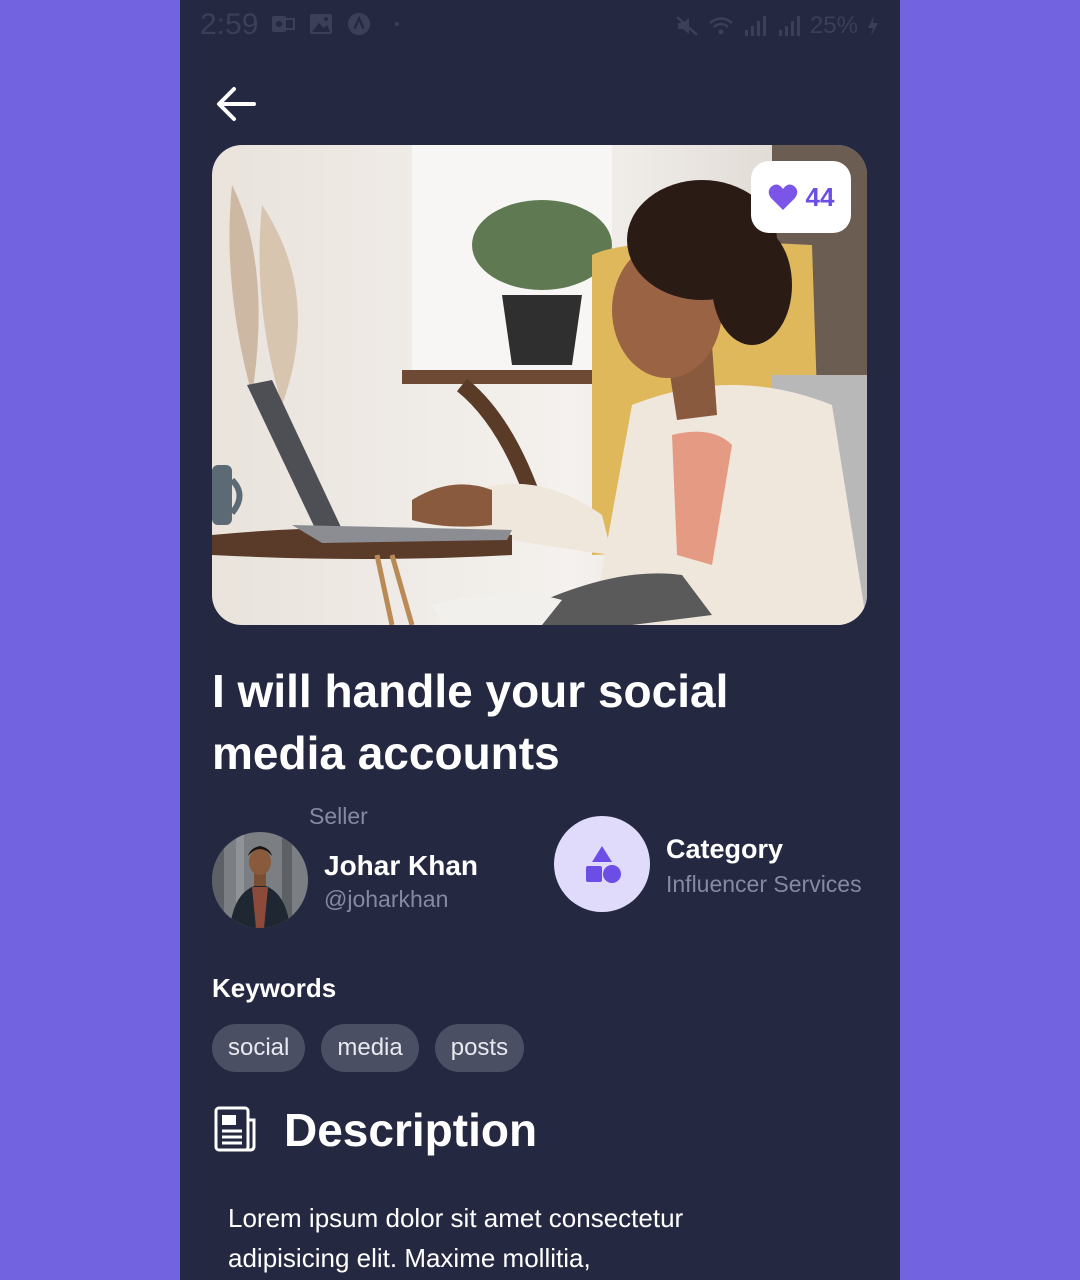 This screenshot has height=1280, width=1080. I want to click on newspaper-icon, so click(235, 1129).